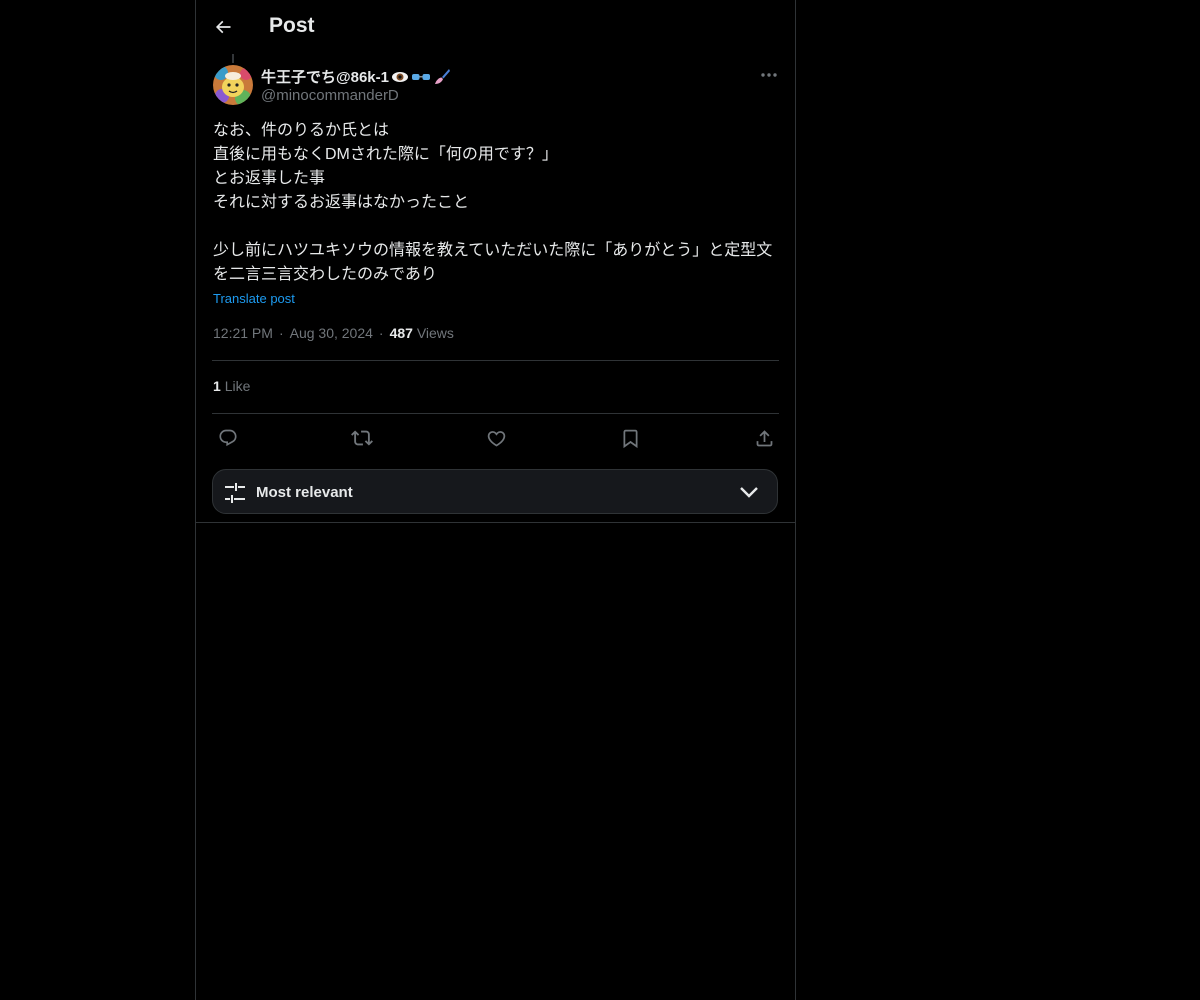 The width and height of the screenshot is (1200, 1000). I want to click on section-bottom-border, so click(495, 522).